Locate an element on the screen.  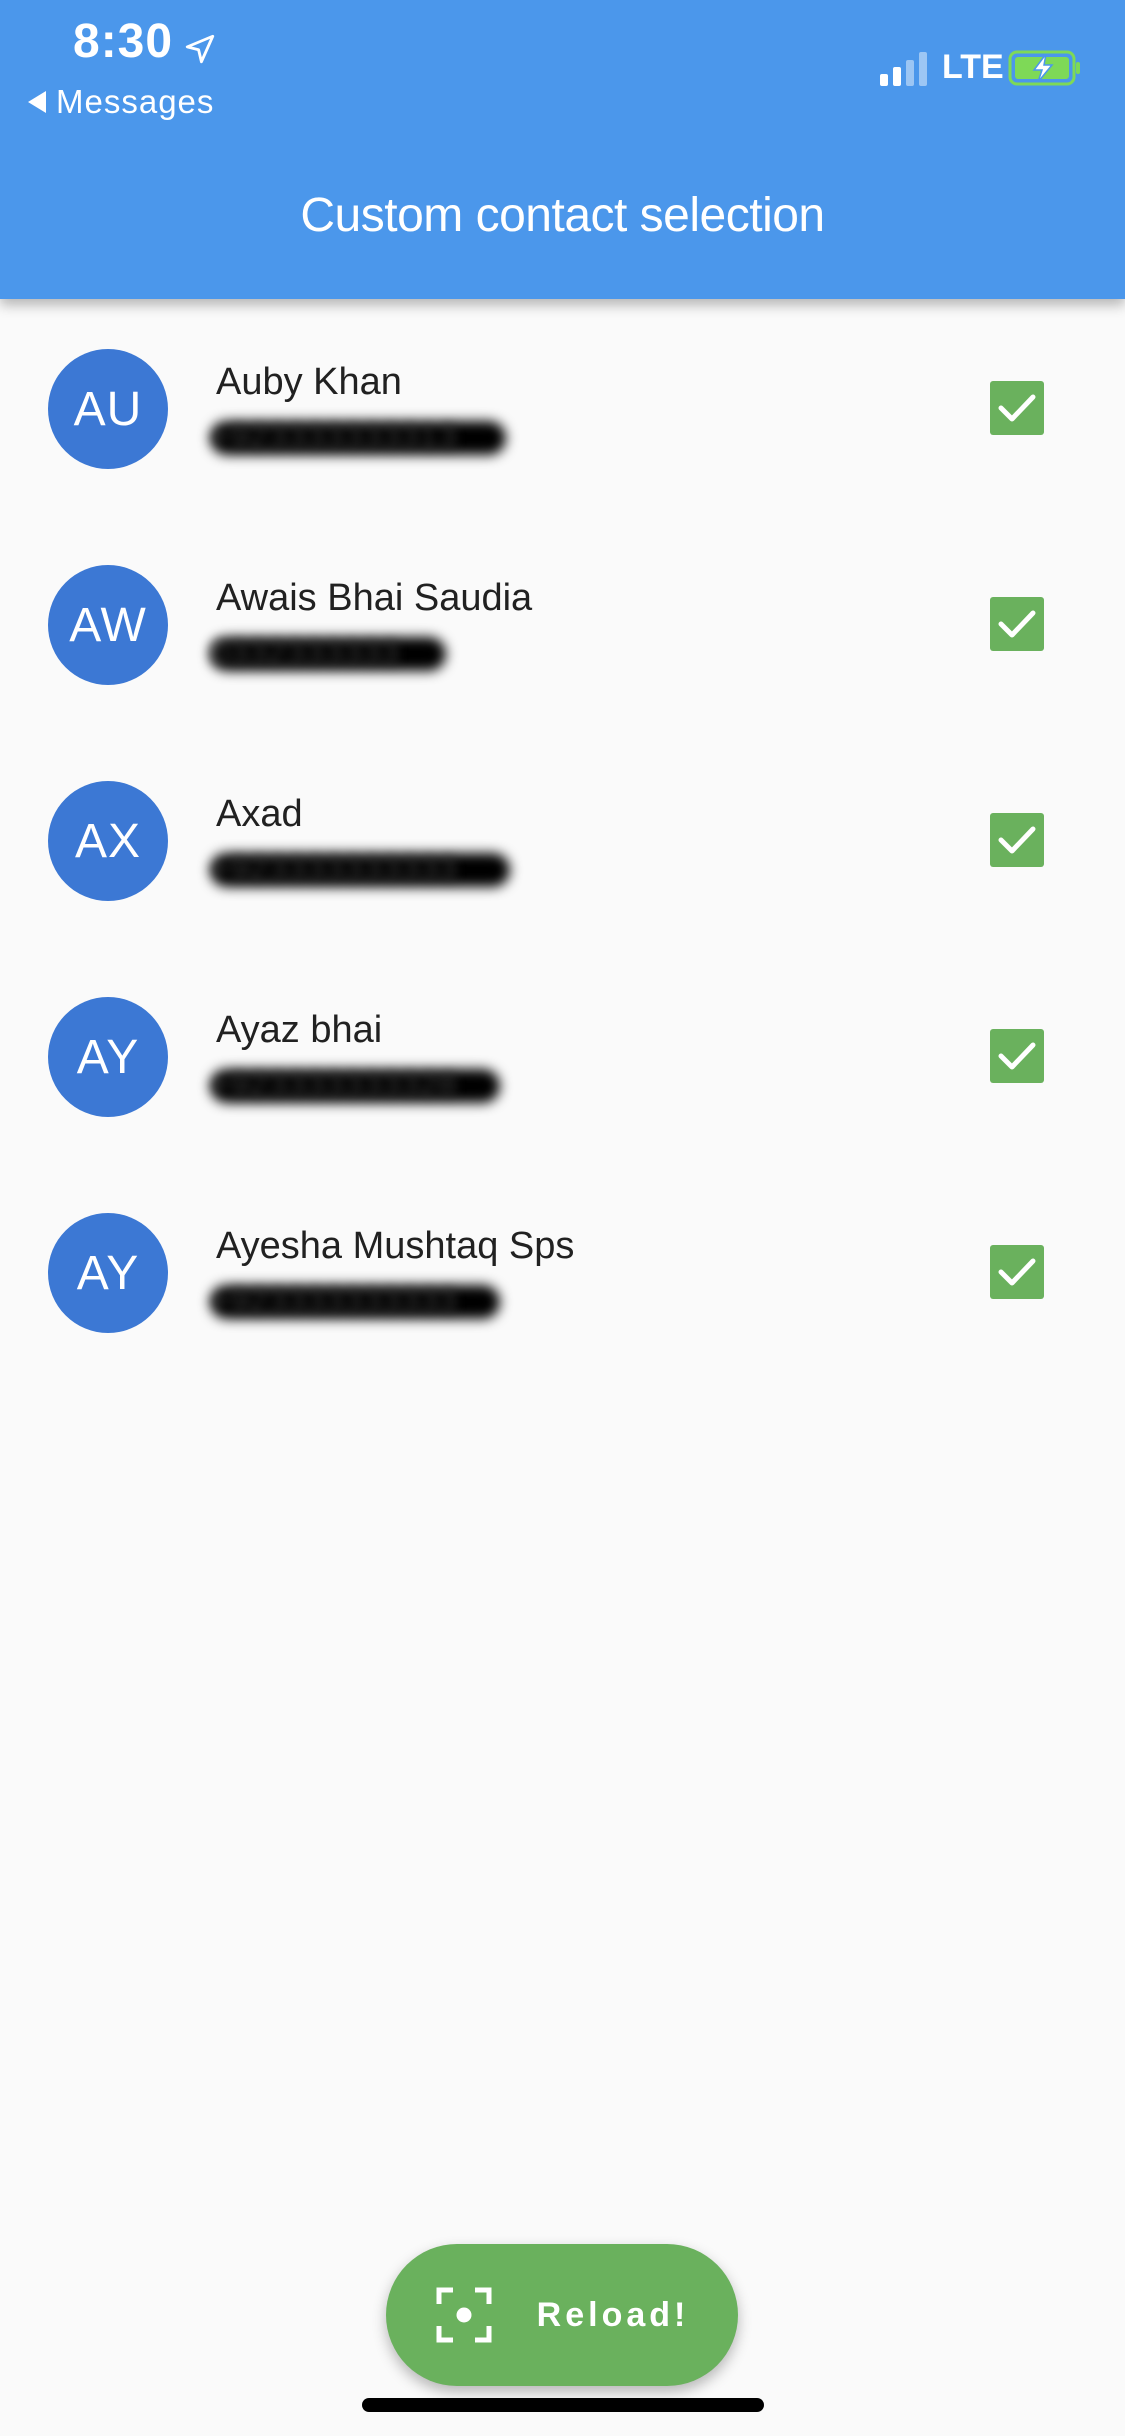
contact-name: Ayesha Mushtaq Sps is located at coordinates (395, 1246).